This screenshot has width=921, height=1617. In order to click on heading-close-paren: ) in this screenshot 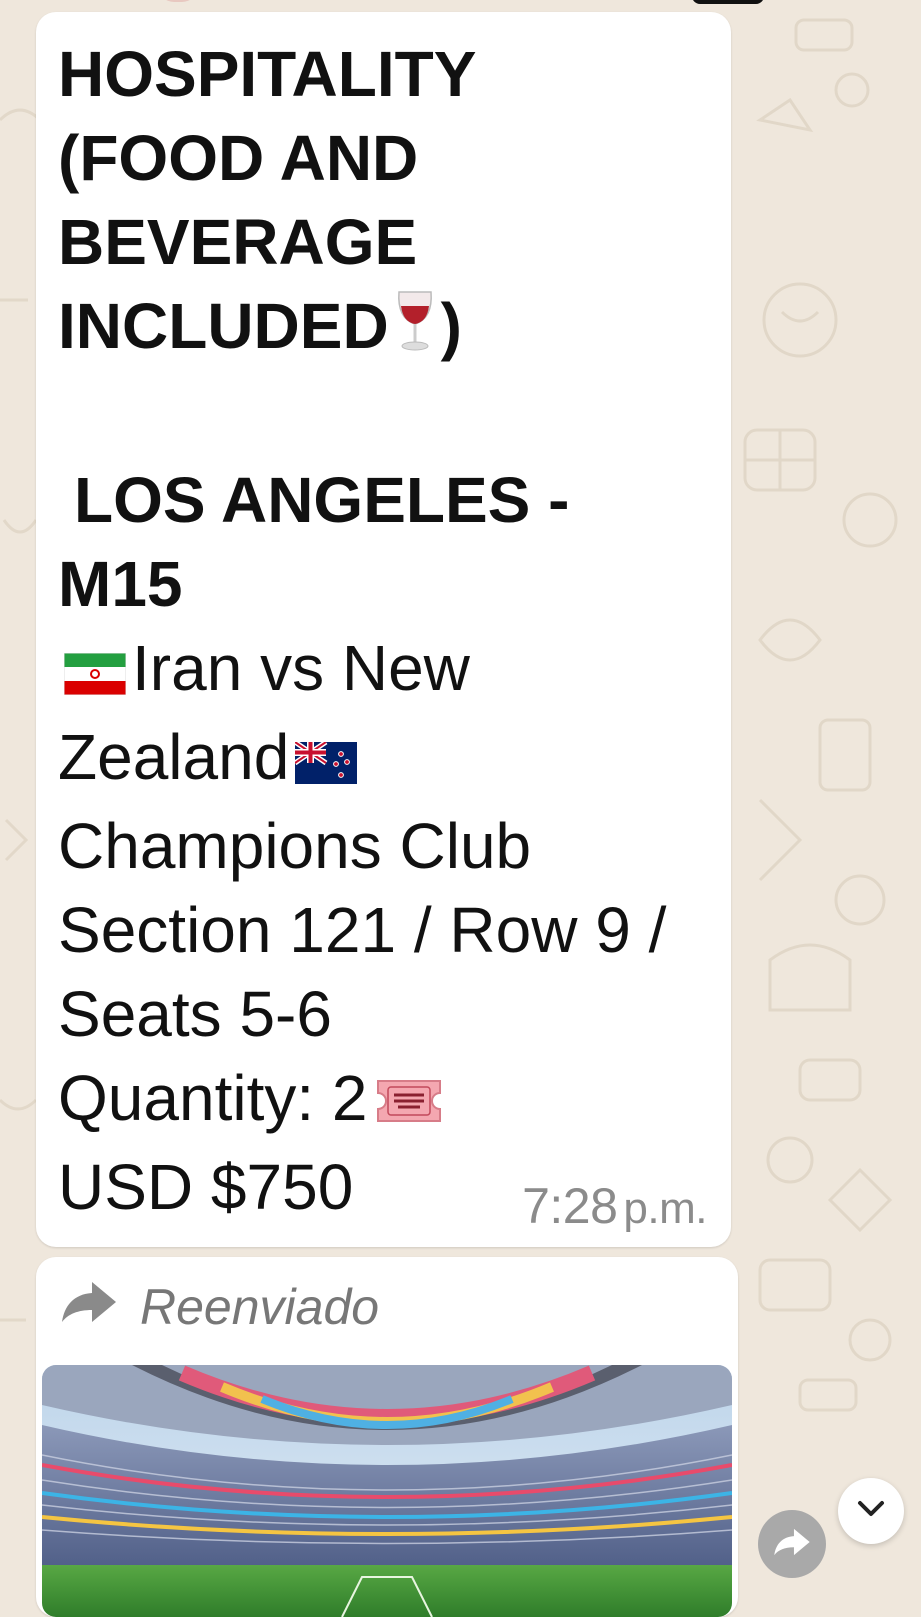, I will do `click(451, 326)`.